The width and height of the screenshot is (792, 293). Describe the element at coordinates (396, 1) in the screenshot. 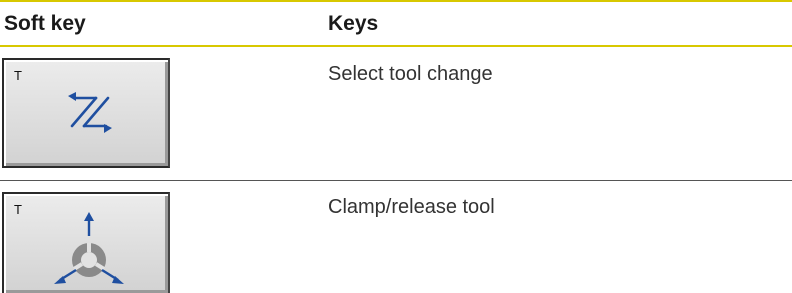

I see `top-rule` at that location.